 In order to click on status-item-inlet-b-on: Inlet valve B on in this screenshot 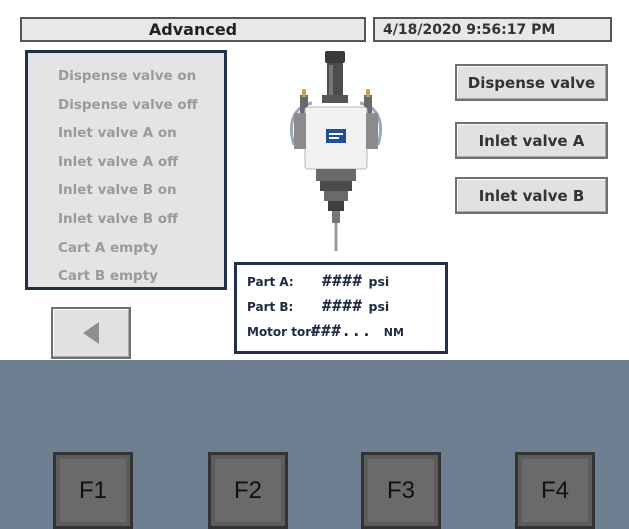, I will do `click(117, 190)`.